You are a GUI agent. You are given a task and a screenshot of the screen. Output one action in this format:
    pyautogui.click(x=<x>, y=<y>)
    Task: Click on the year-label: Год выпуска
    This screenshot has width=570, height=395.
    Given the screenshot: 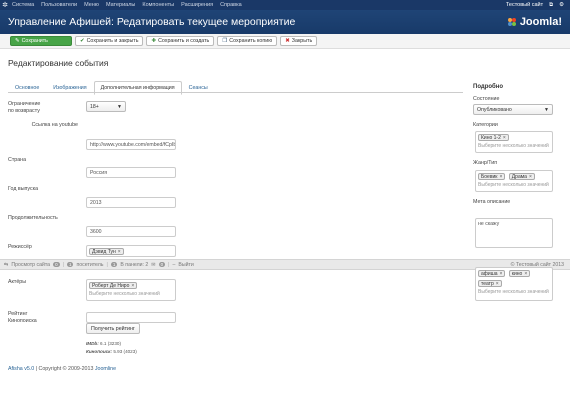 What is the action you would take?
    pyautogui.click(x=23, y=189)
    